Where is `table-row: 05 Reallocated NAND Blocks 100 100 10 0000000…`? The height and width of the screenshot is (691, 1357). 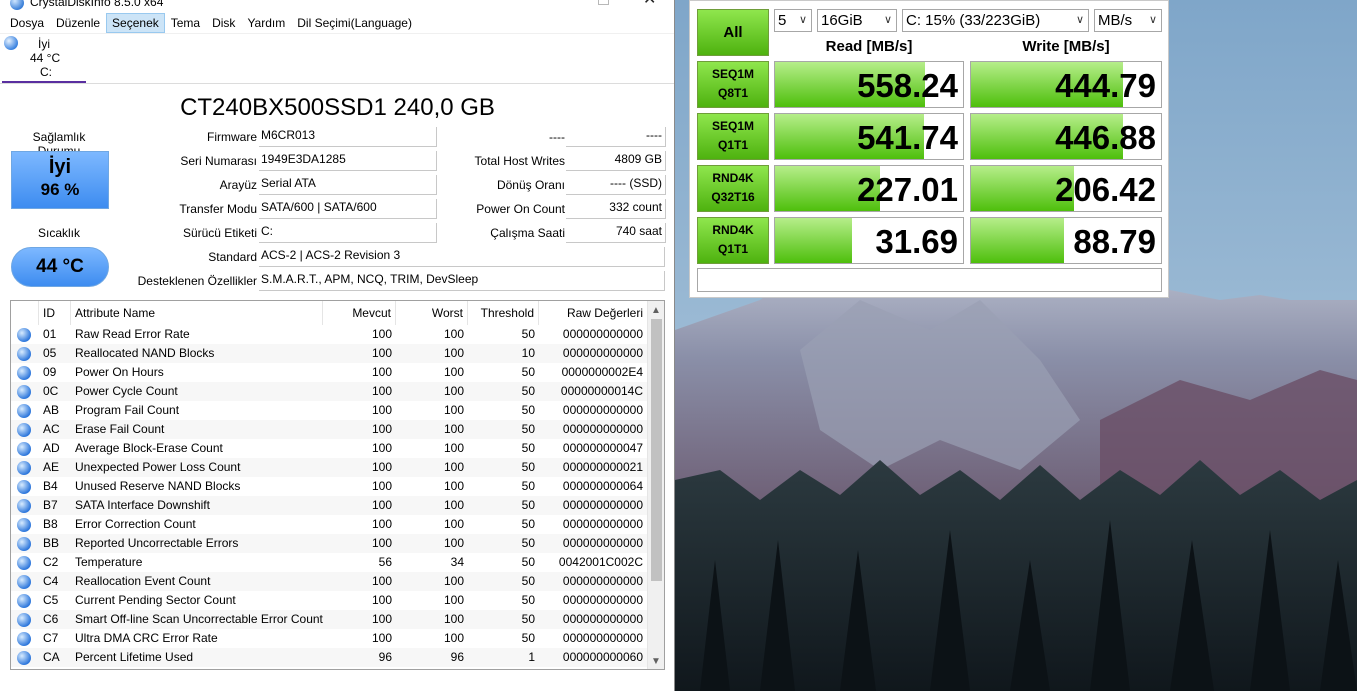
table-row: 05 Reallocated NAND Blocks 100 100 10 0000000… is located at coordinates (329, 353).